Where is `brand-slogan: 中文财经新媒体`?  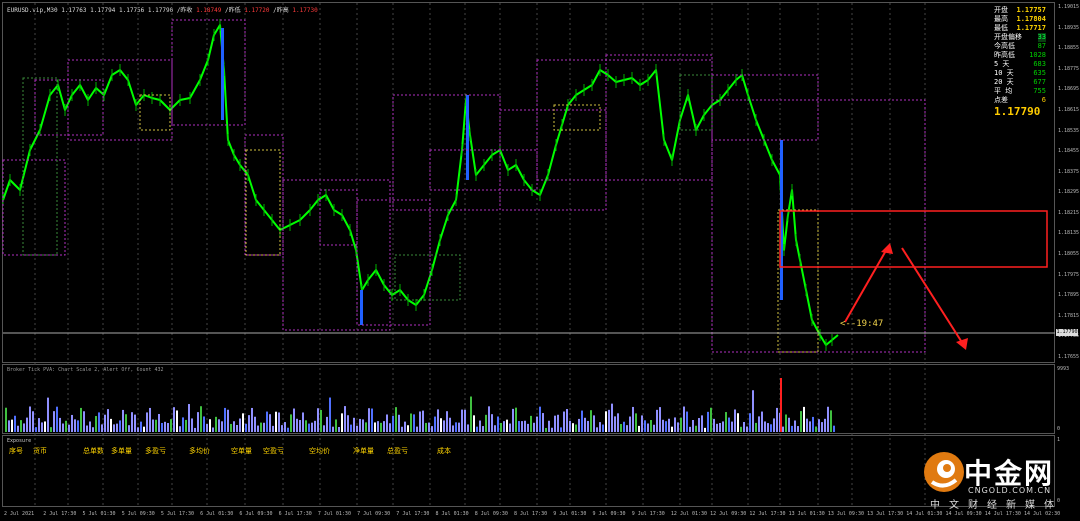 brand-slogan: 中文财经新媒体 is located at coordinates (996, 505).